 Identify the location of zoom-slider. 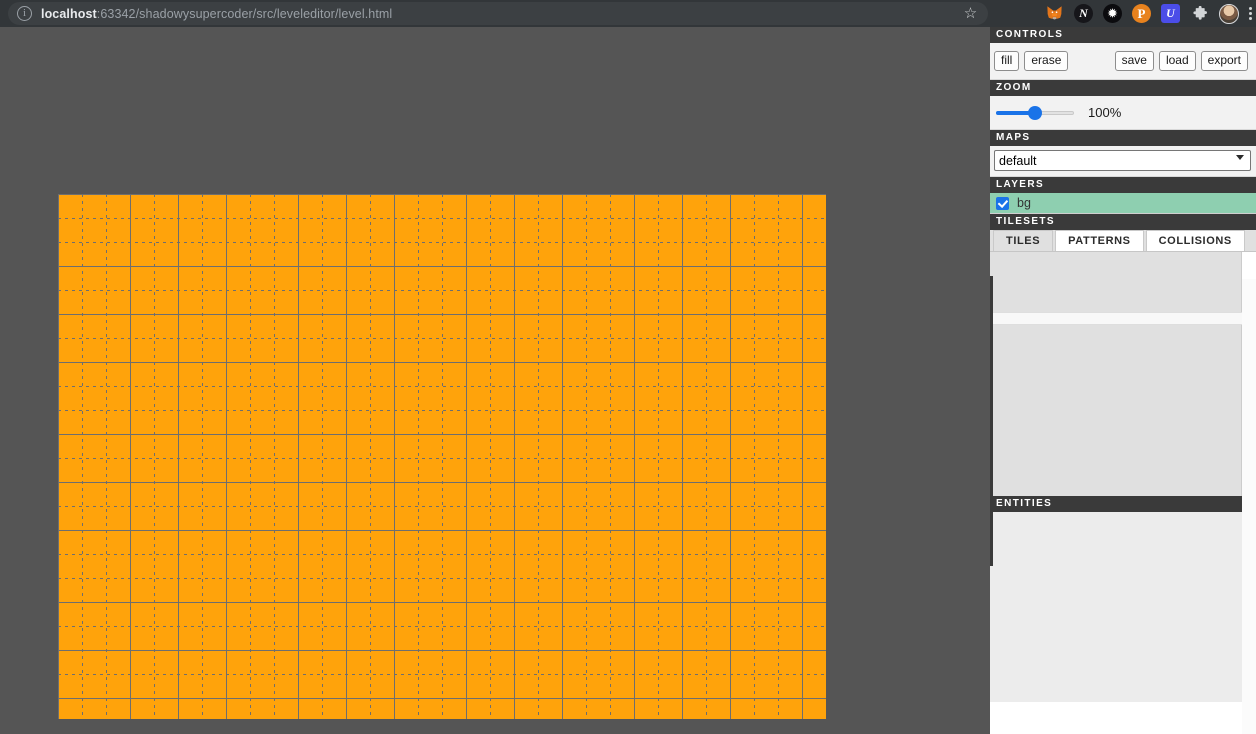
(1035, 112).